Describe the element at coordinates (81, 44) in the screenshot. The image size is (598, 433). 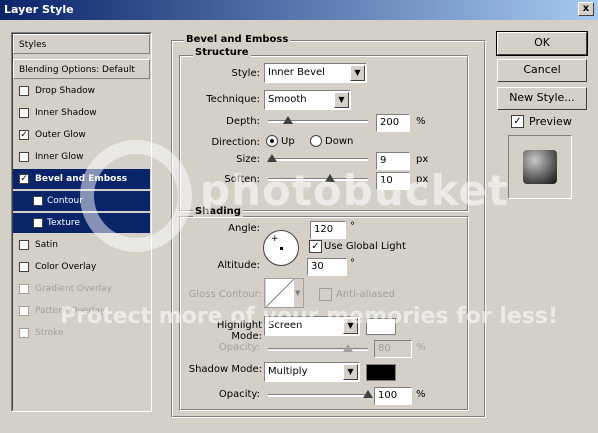
I see `style-item-styles: Styles` at that location.